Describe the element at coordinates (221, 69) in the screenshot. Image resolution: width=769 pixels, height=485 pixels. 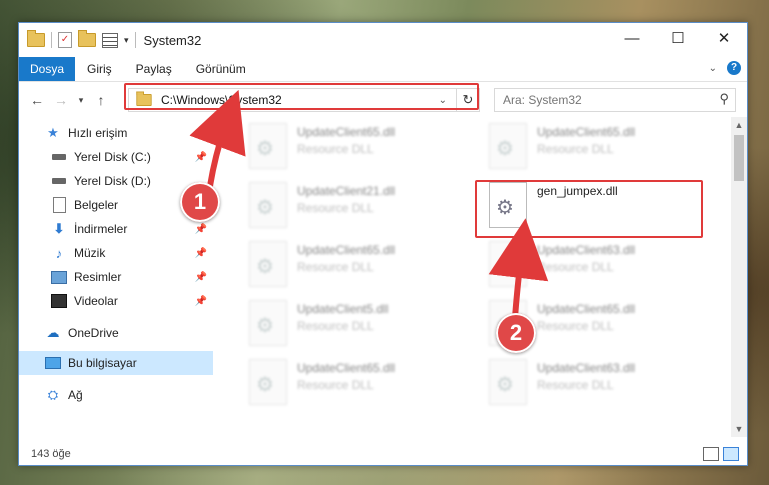
I see `tab-view: Görünüm` at that location.